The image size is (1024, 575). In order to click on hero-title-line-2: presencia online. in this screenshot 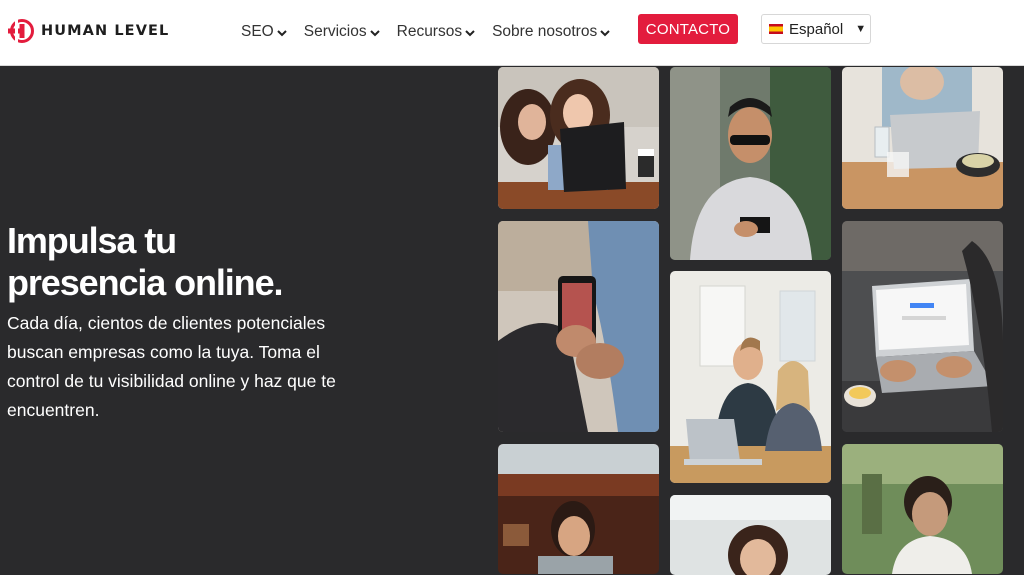, I will do `click(145, 282)`.